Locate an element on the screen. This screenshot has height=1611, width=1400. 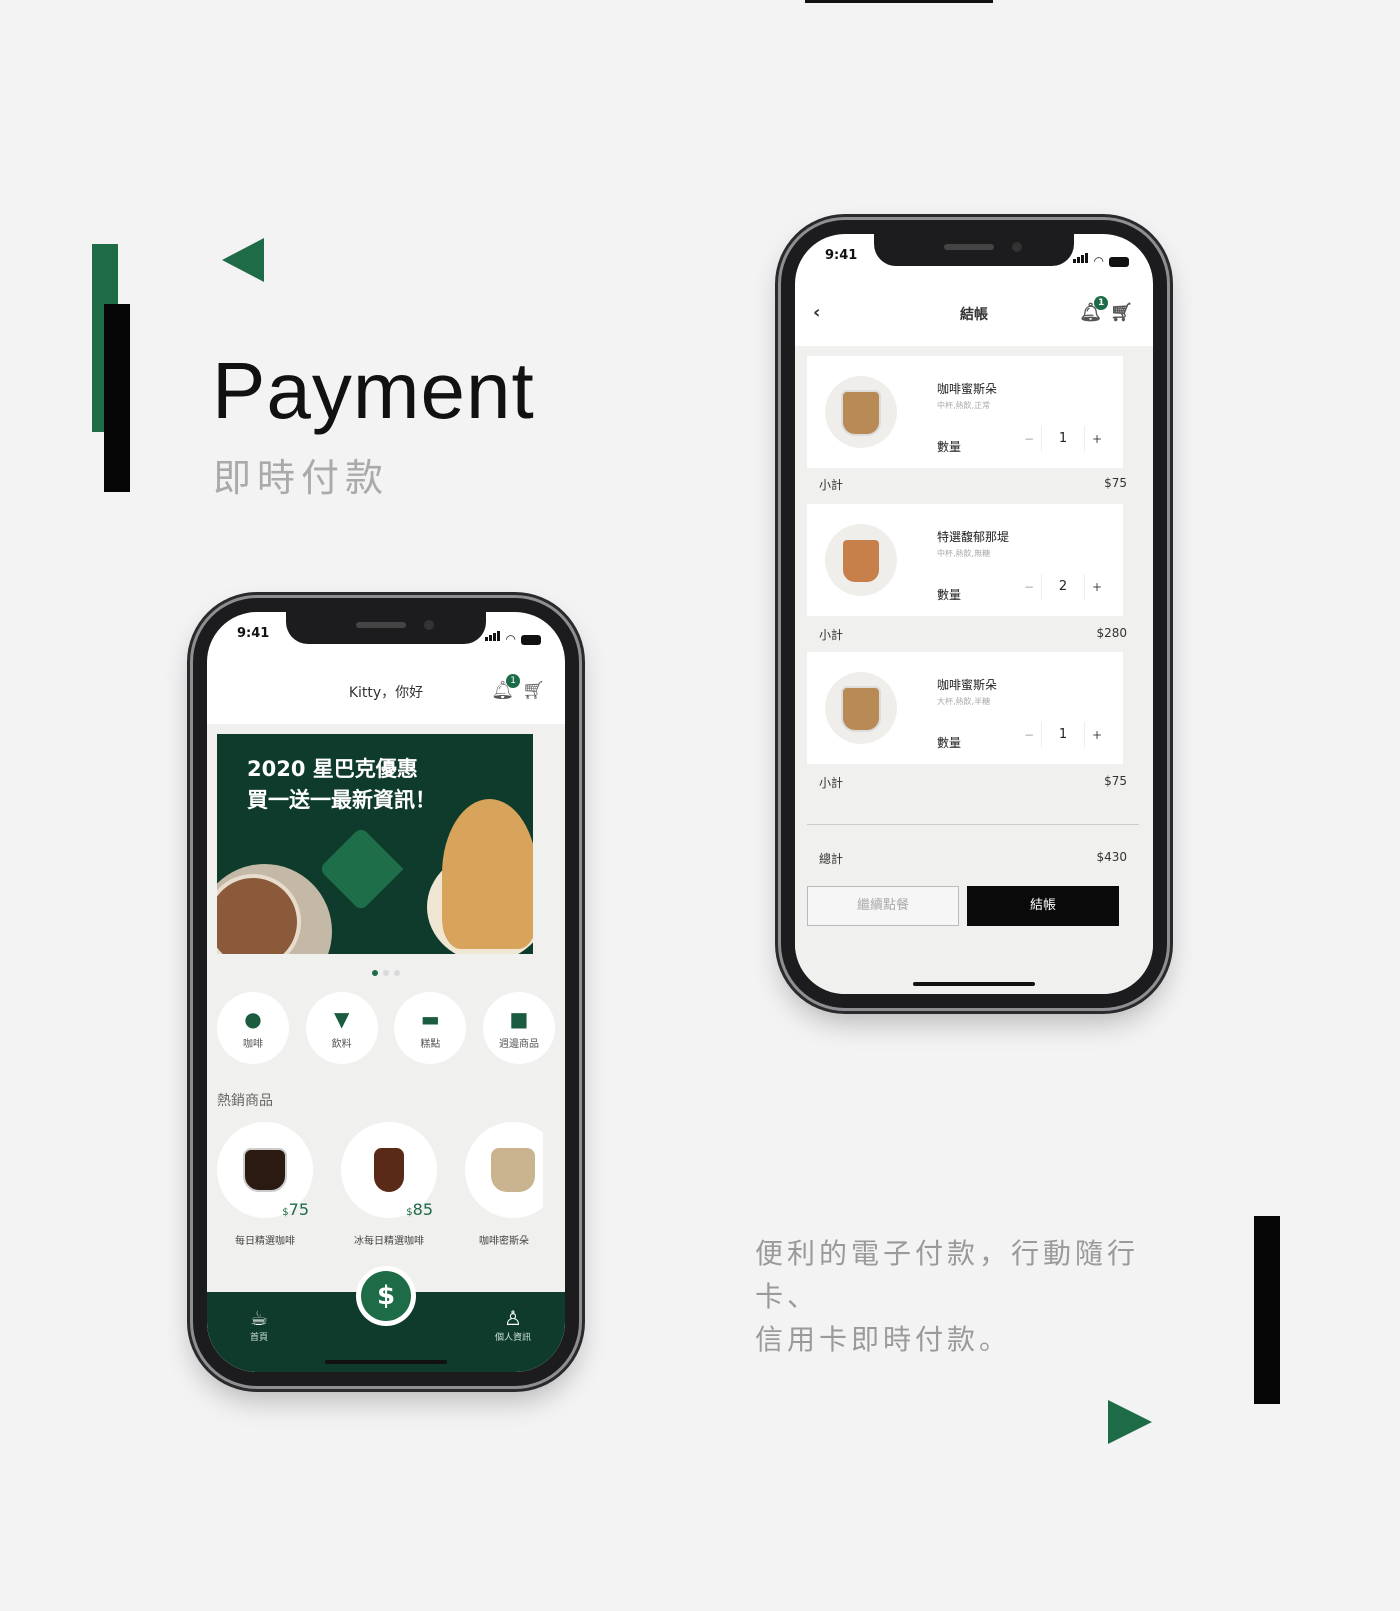
home-header: Kitty，你好 🔔︎ 1 🛒︎ is located at coordinates (386, 692).